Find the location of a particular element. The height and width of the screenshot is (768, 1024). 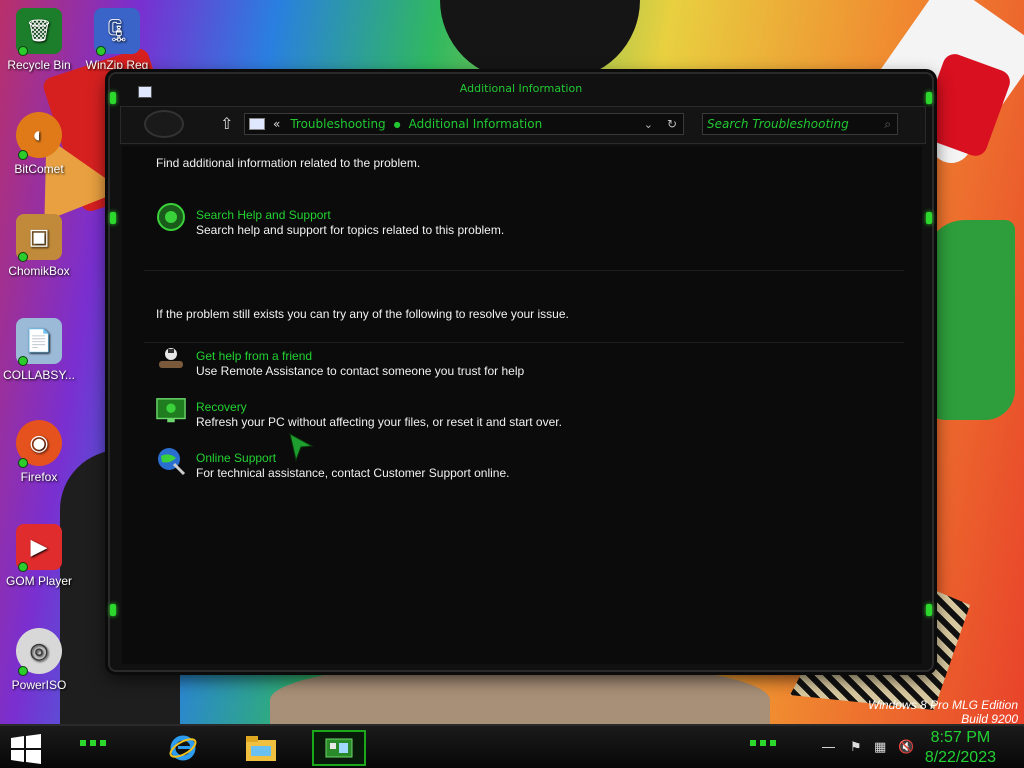

desktop-icon-firefox: ◉ Firefox is located at coordinates (39, 452).